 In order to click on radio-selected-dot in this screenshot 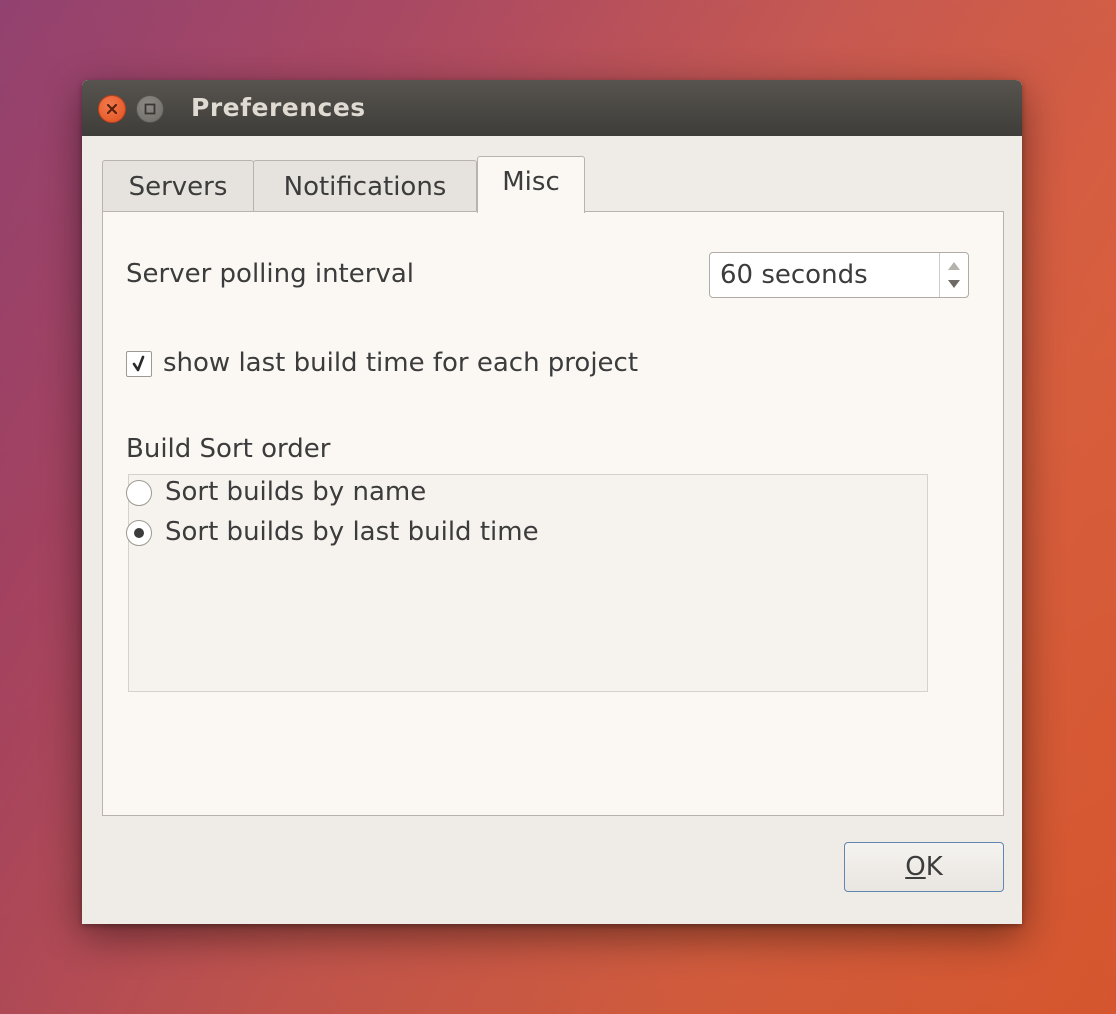, I will do `click(139, 533)`.